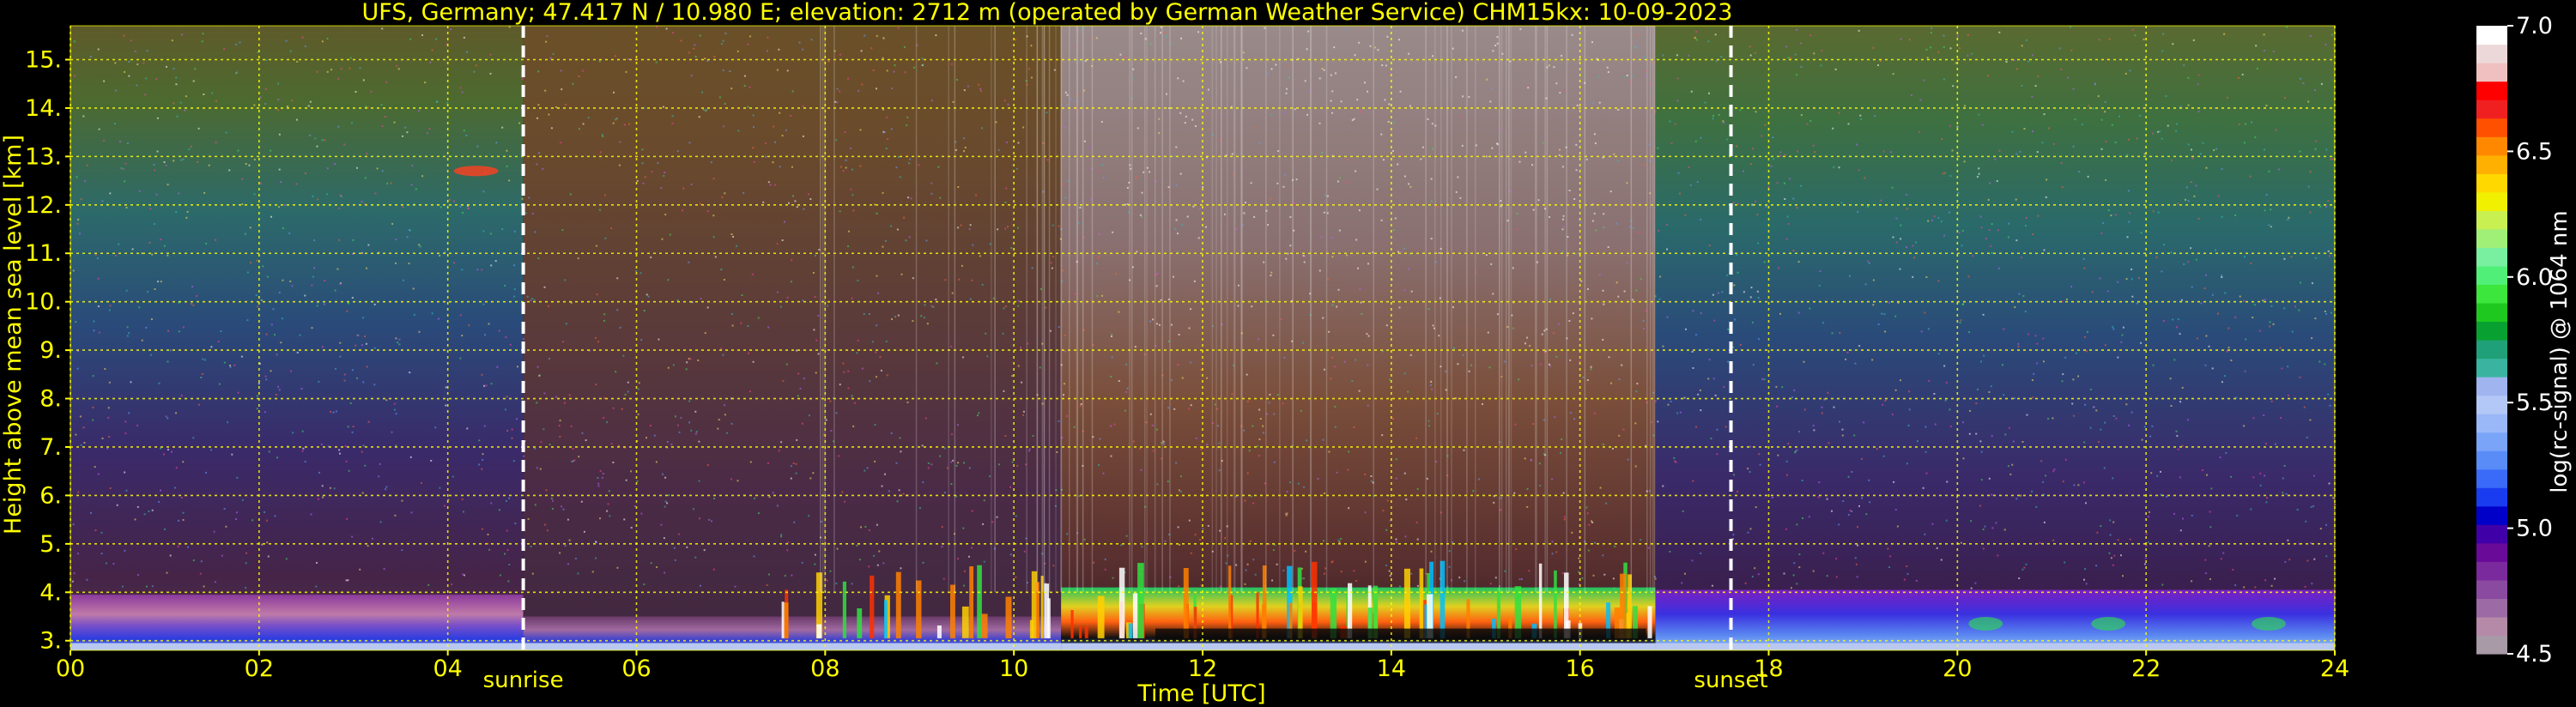 The height and width of the screenshot is (707, 2576). What do you see at coordinates (50, 495) in the screenshot?
I see `y-tick-label: 6.` at bounding box center [50, 495].